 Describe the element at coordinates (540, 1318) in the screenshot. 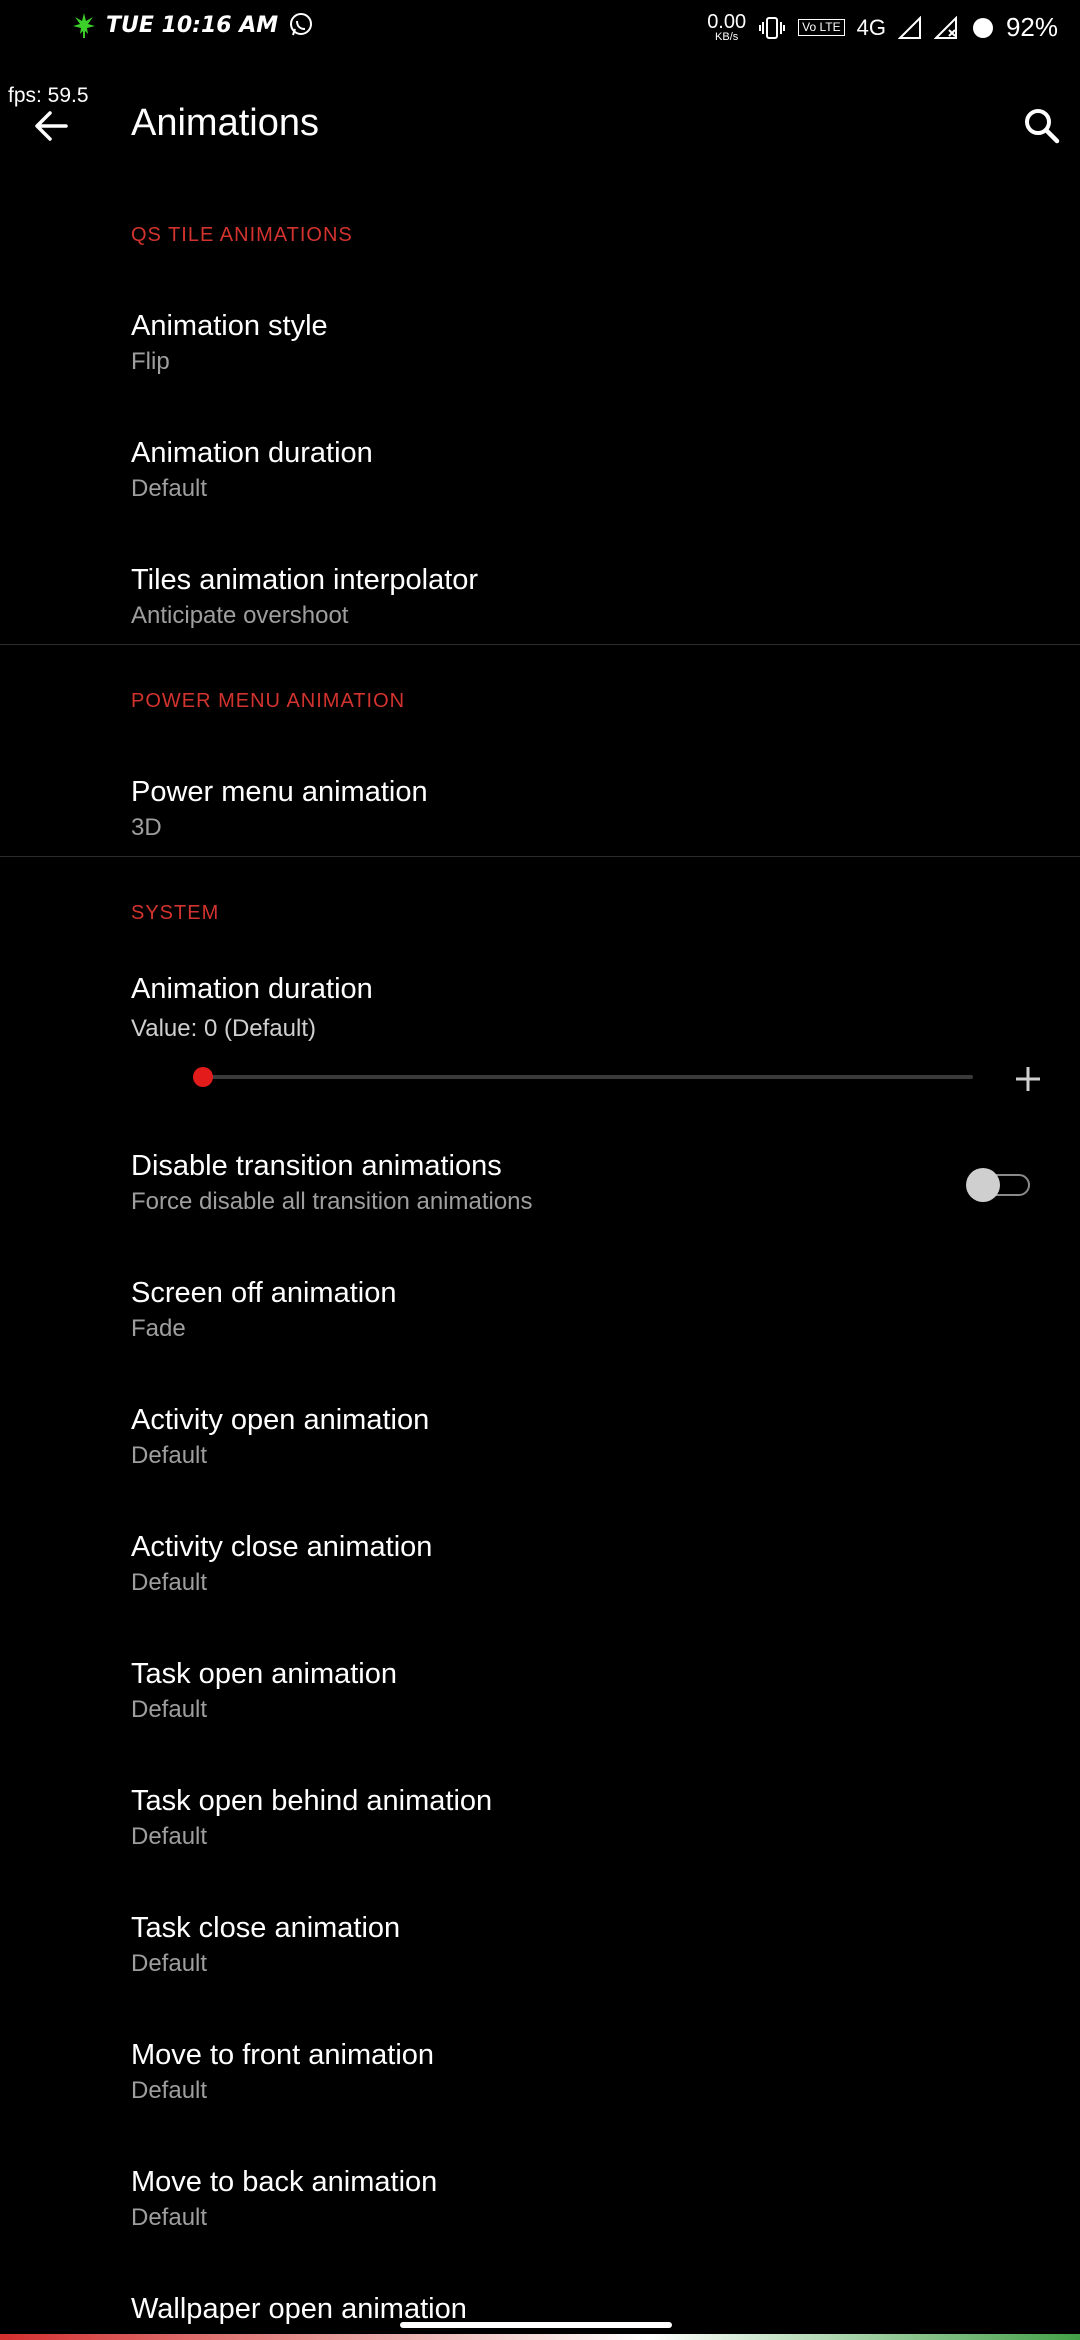

I see `pref-screen-off-animation: Screen off animation Fade` at that location.